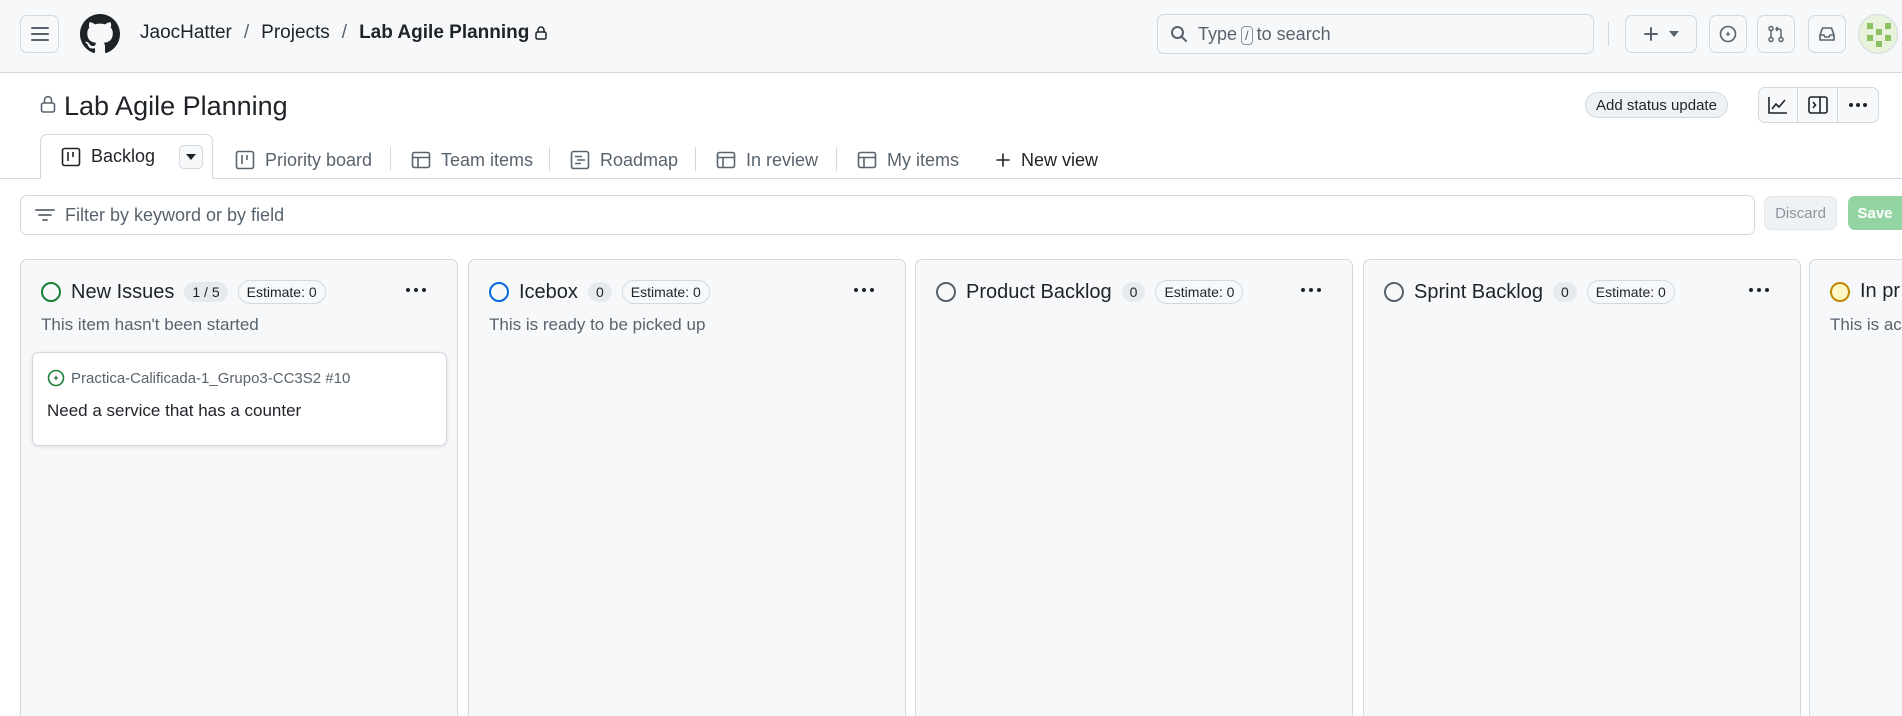  Describe the element at coordinates (176, 106) in the screenshot. I see `page-title: Lab Agile Planning` at that location.